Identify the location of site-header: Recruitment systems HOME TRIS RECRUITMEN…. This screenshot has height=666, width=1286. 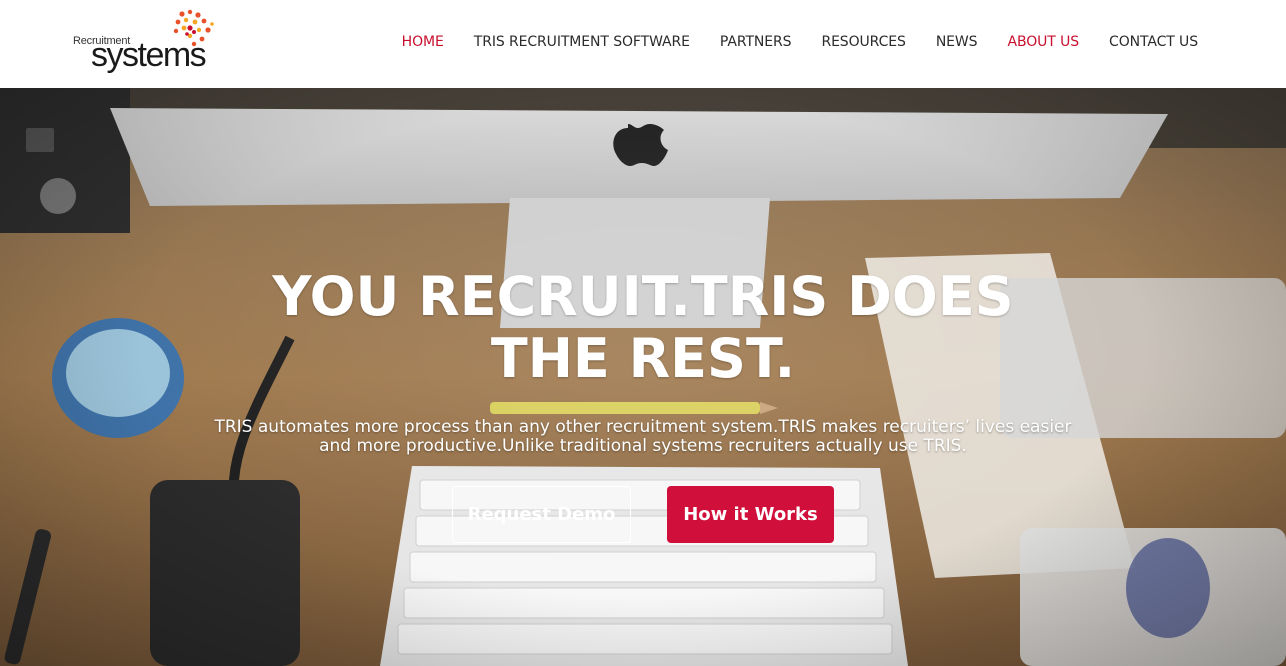
(643, 44).